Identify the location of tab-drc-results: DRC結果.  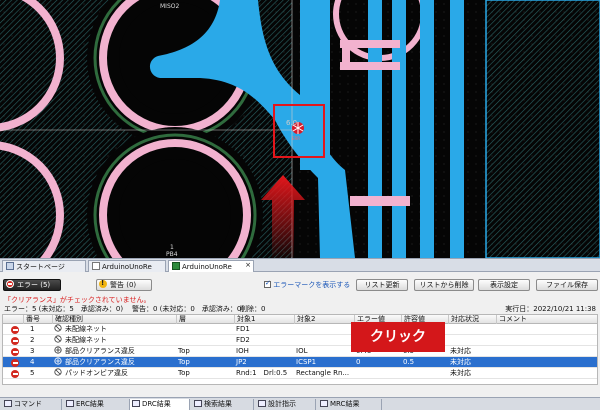
(160, 404).